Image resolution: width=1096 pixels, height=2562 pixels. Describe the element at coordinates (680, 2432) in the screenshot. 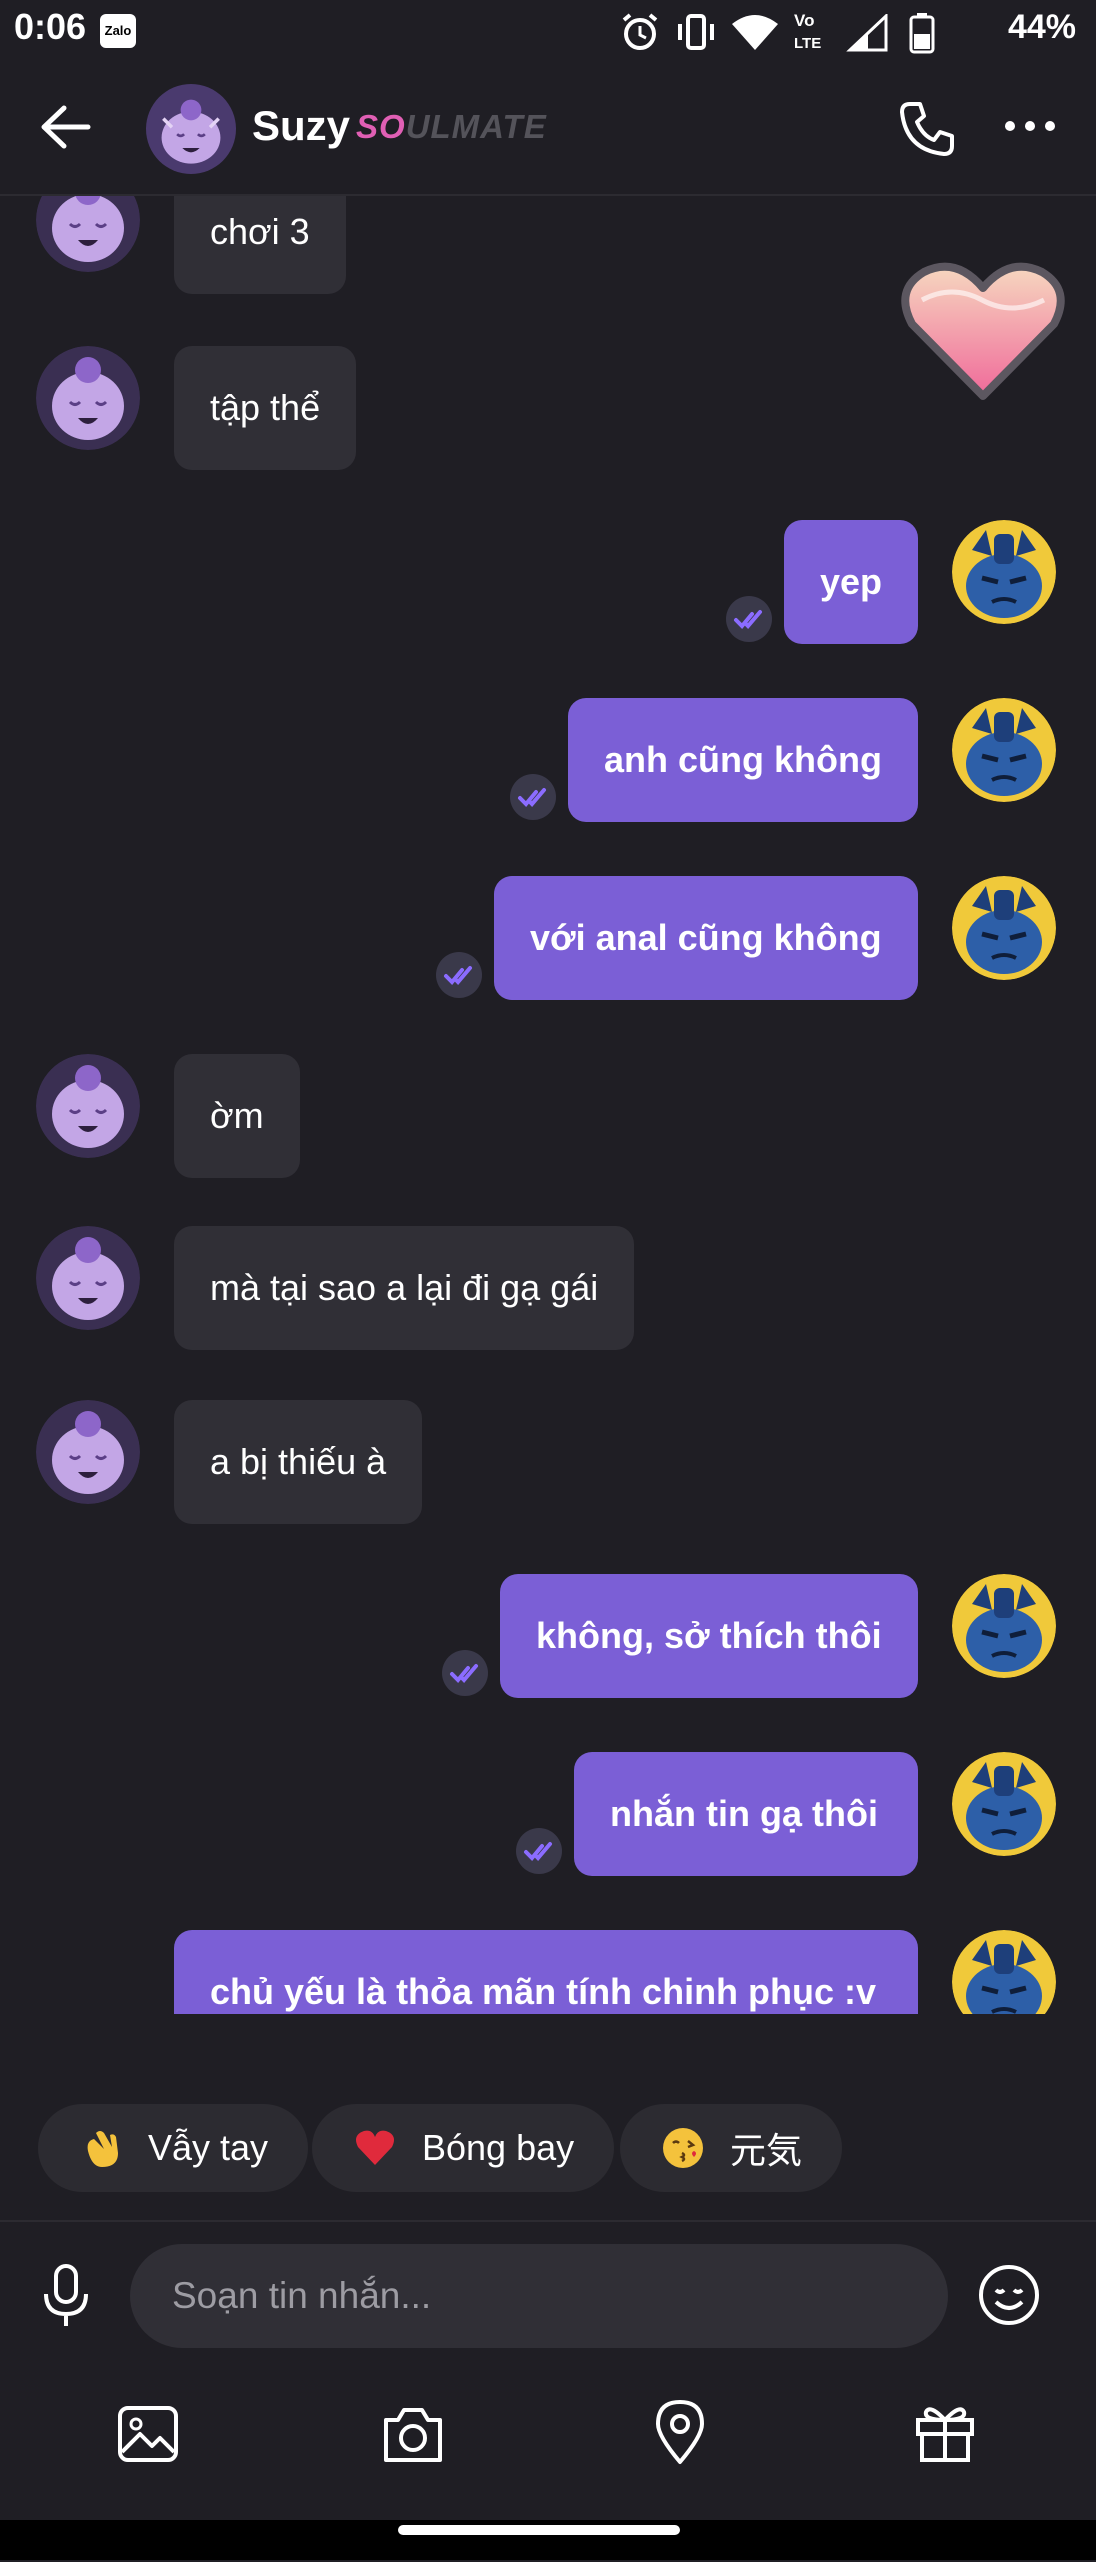

I see `location-pin-icon` at that location.